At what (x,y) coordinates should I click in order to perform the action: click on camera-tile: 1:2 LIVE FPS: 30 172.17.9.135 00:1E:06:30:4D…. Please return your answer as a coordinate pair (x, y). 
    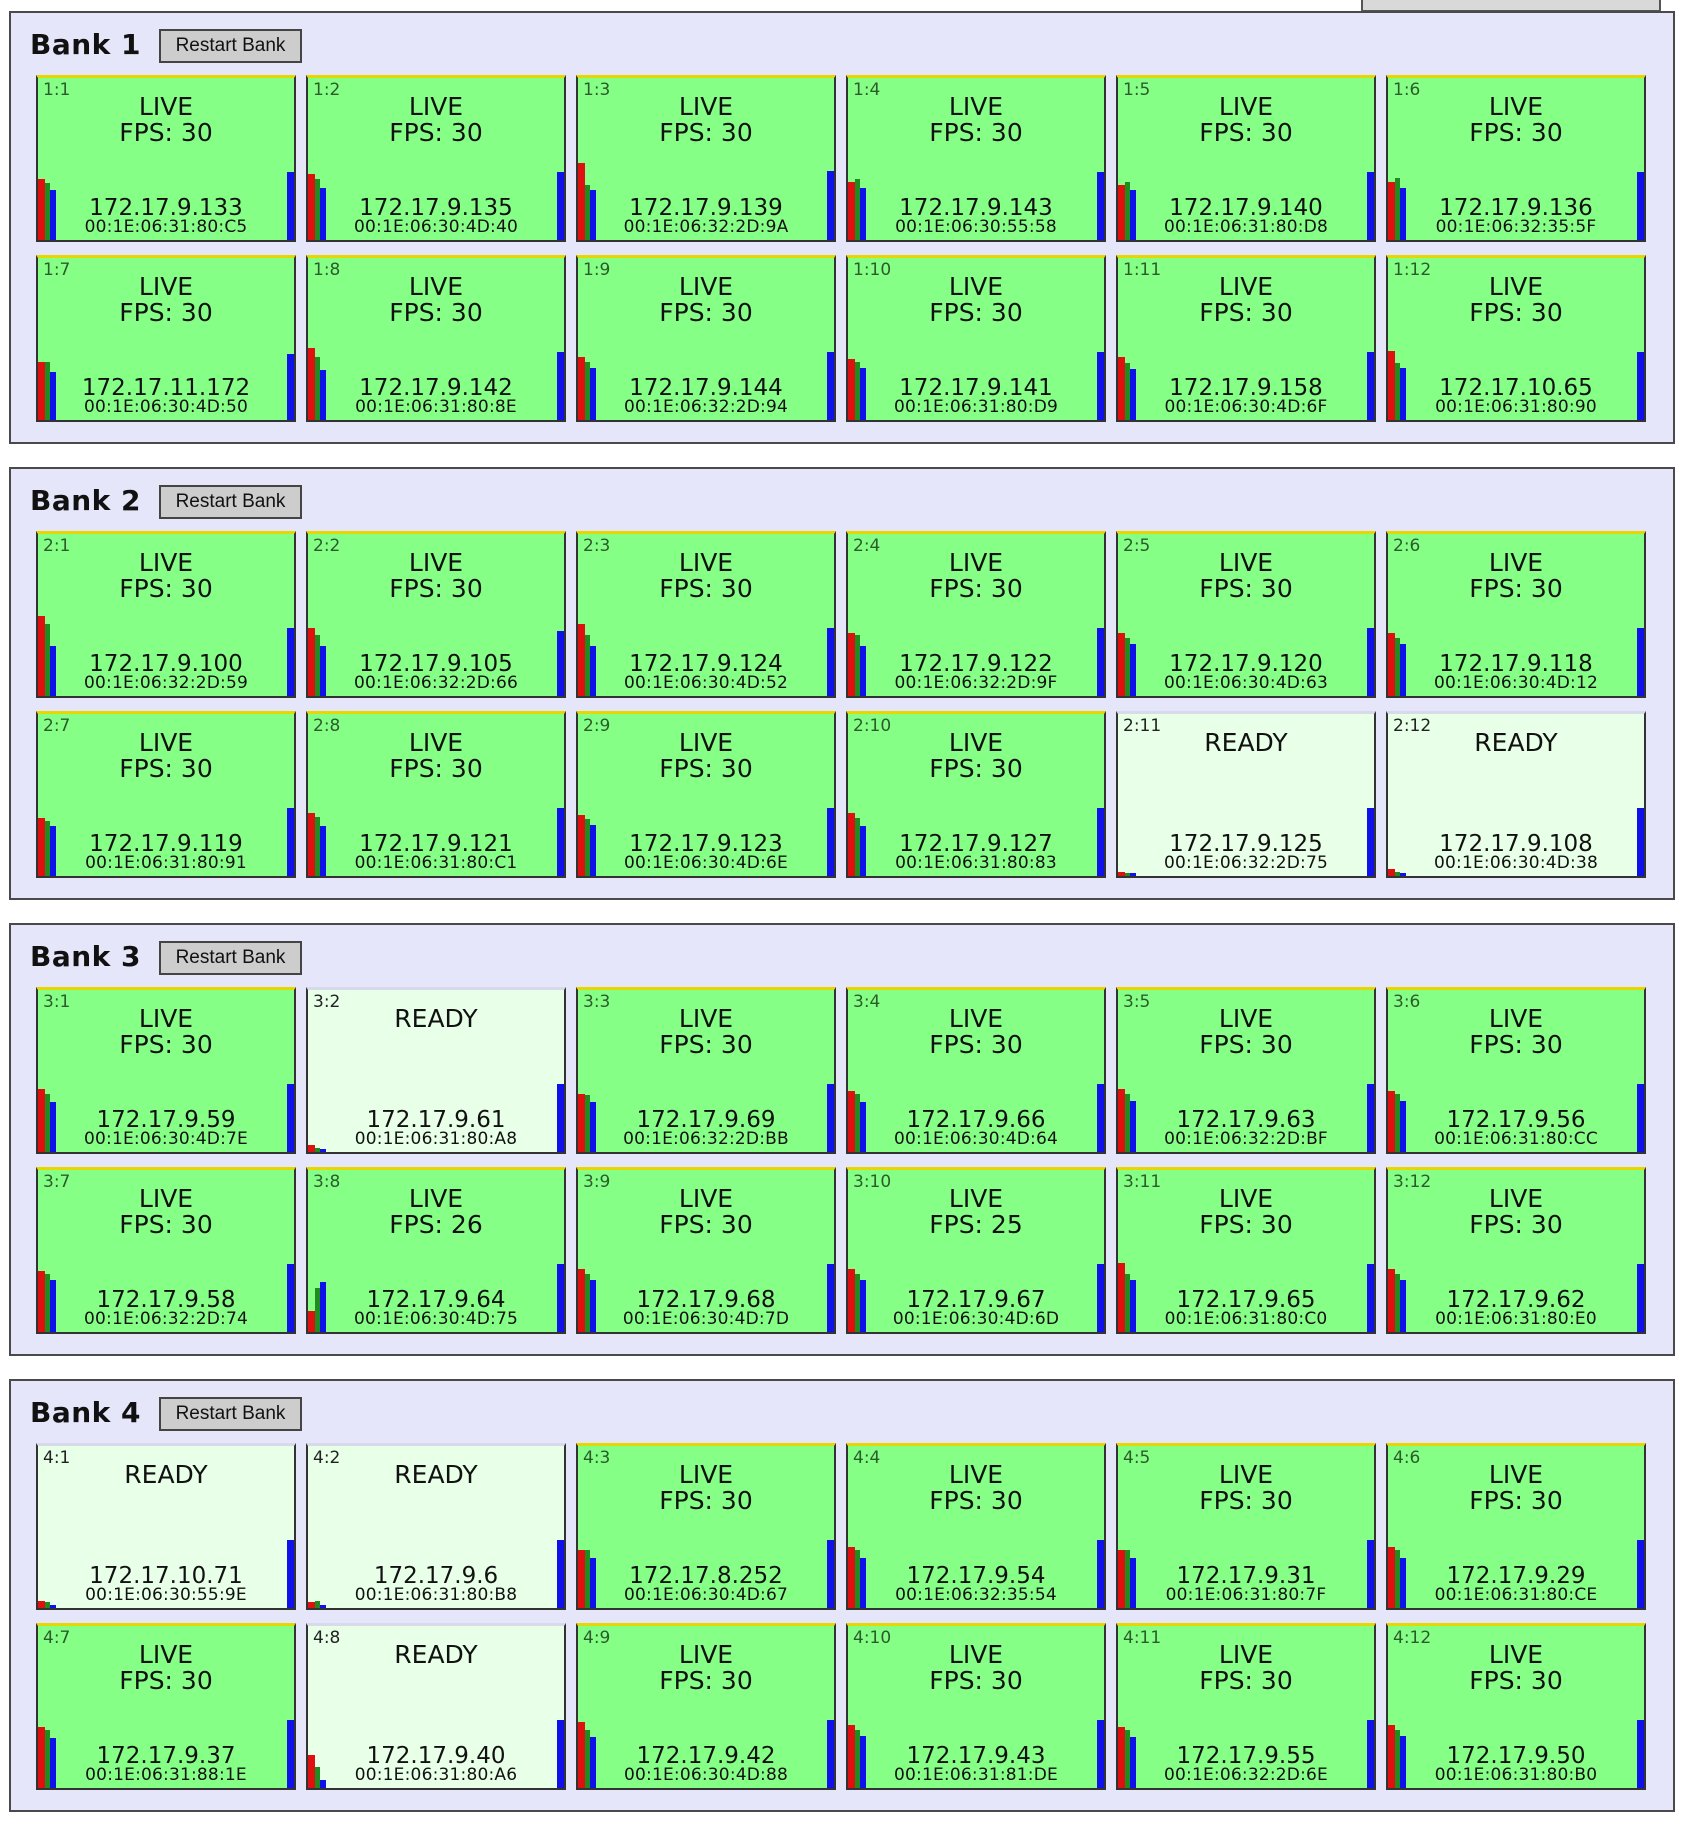
    Looking at the image, I should click on (436, 158).